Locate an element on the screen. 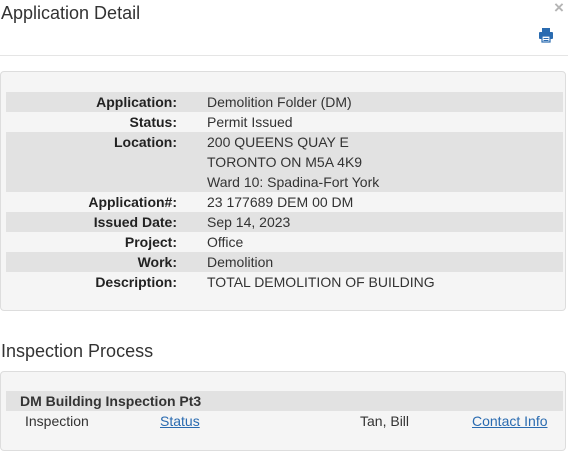 Image resolution: width=568 pixels, height=451 pixels. detail-row: Ward 10: Spadina-Fort York is located at coordinates (284, 182).